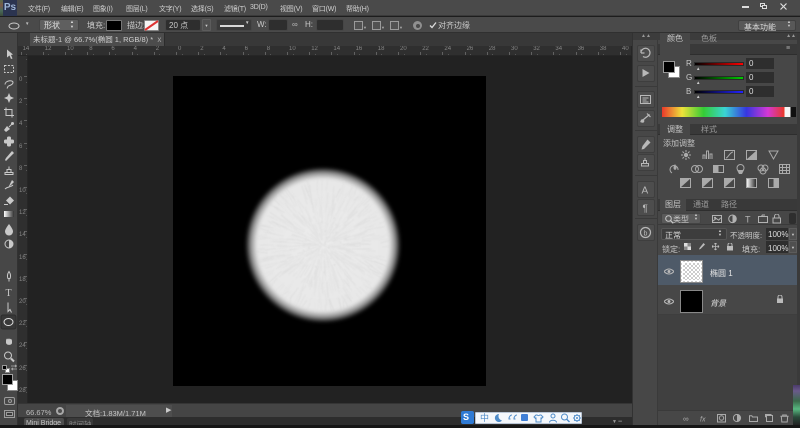 Image resolution: width=800 pixels, height=428 pixels. What do you see at coordinates (703, 420) in the screenshot?
I see `svg-text: fx` at bounding box center [703, 420].